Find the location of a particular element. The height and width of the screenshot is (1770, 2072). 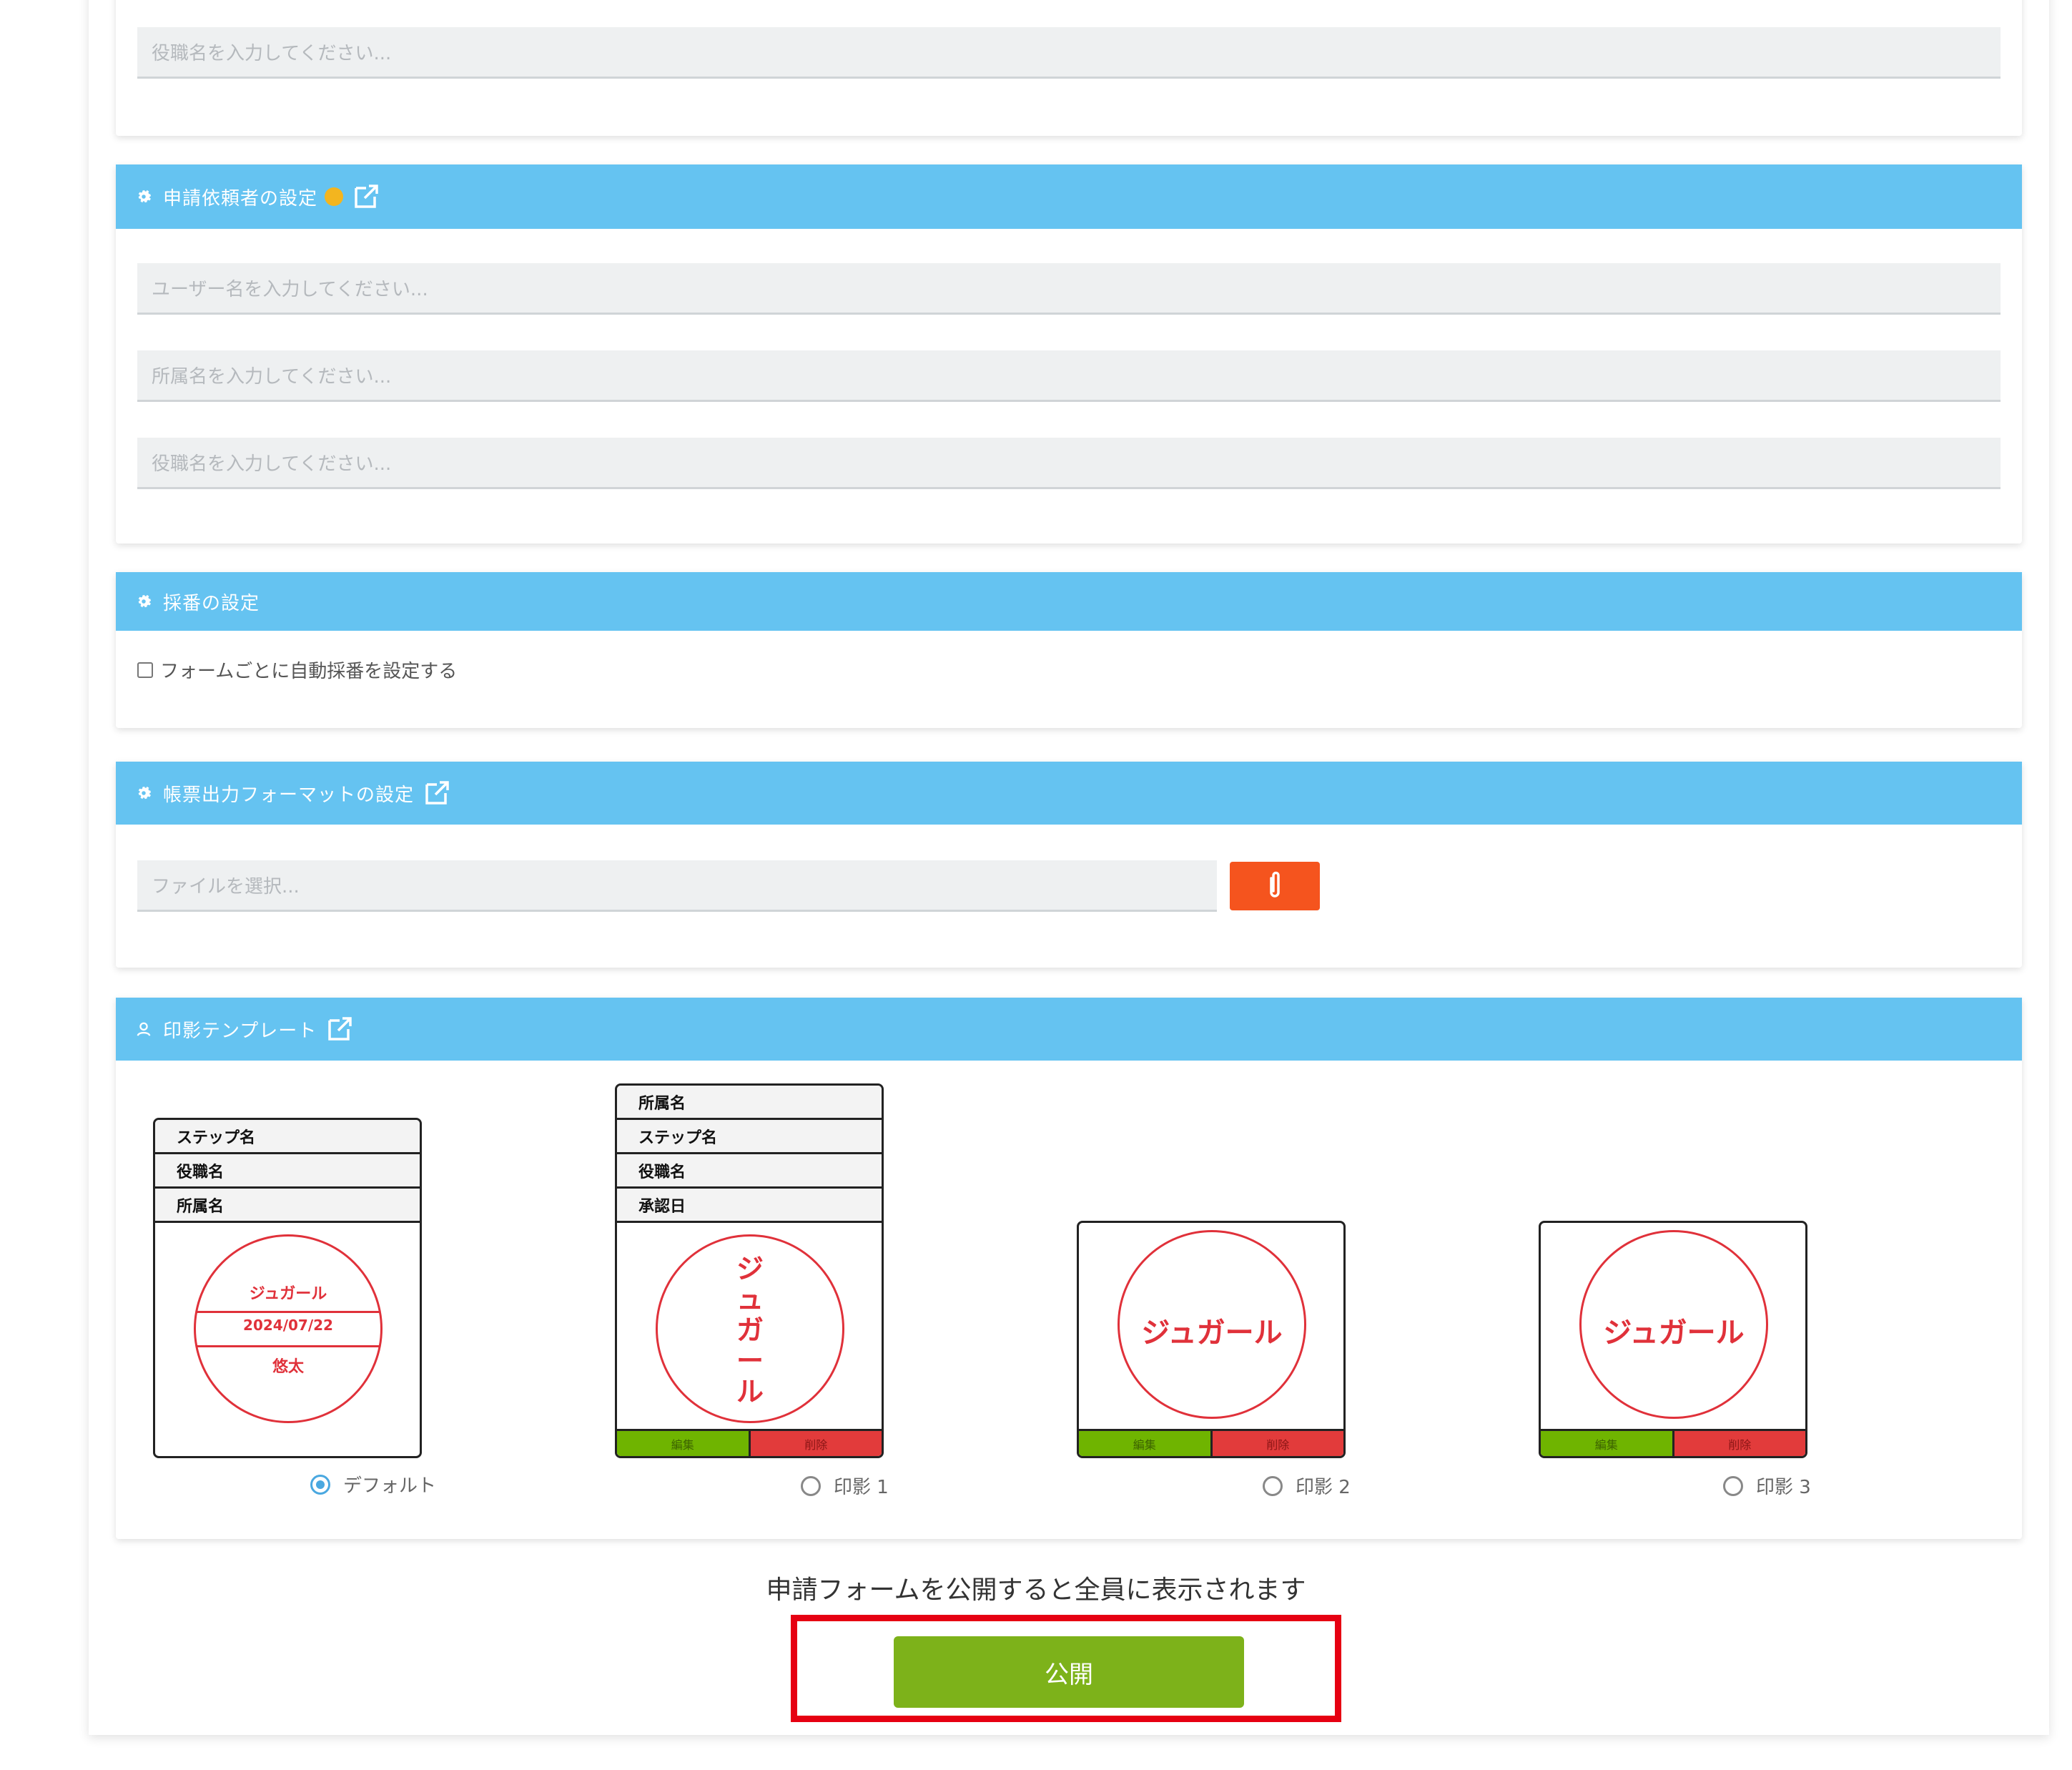

stamp-template-default: ステップ名 役職名 所属名 ジュガール 2024/07/22 悠太 is located at coordinates (287, 1288).